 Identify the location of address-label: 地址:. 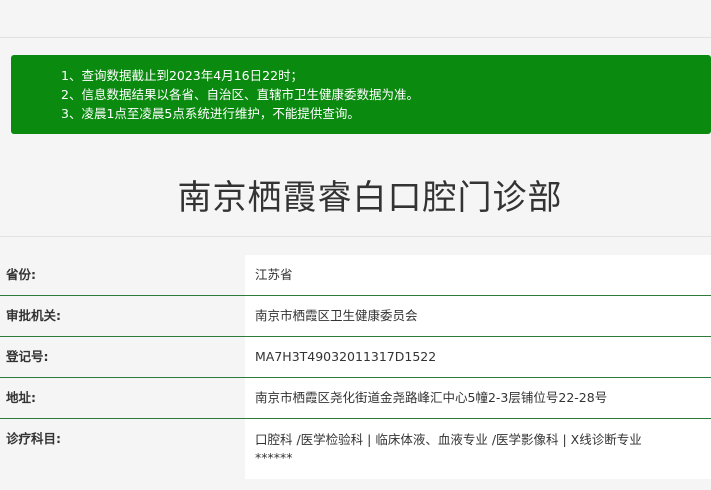
(122, 398).